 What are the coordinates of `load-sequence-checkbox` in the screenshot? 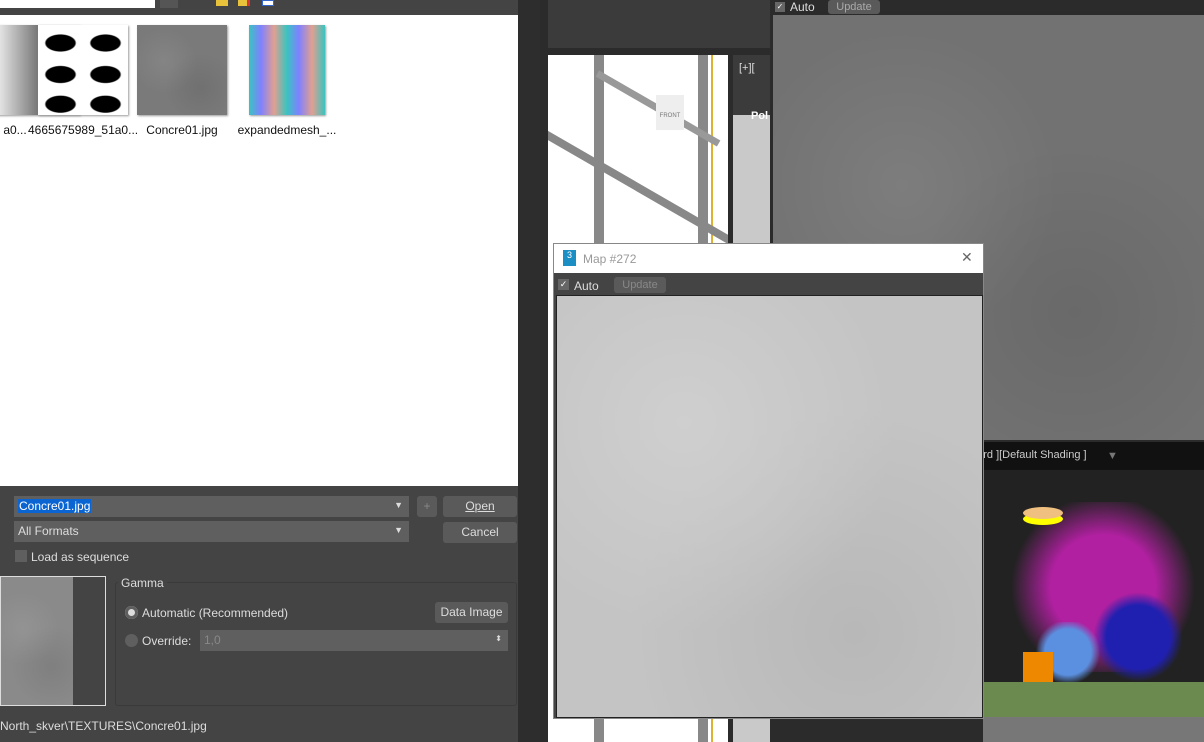 It's located at (21, 556).